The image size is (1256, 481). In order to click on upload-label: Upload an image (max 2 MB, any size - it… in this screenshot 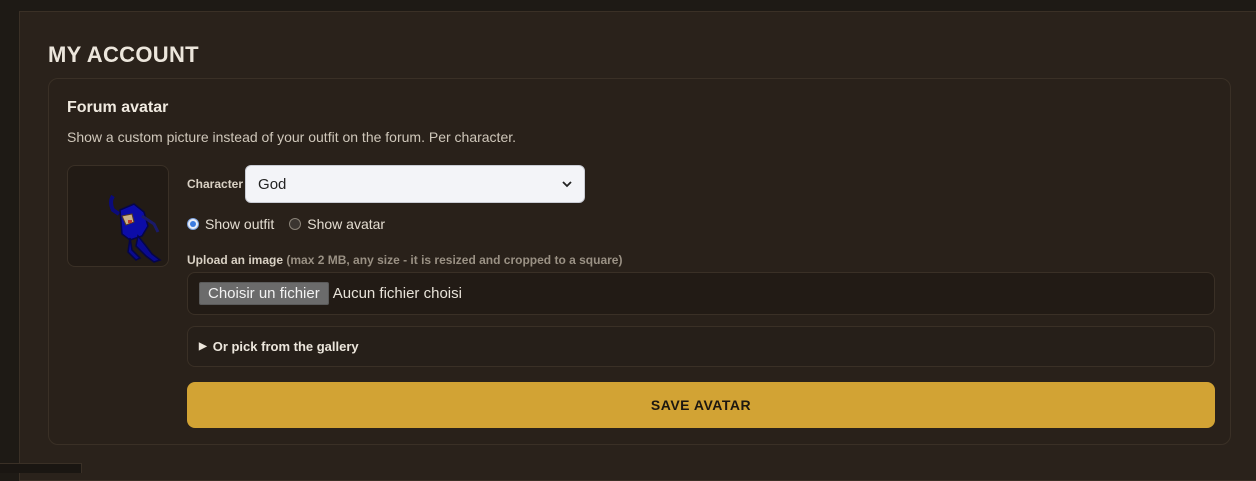, I will do `click(404, 260)`.